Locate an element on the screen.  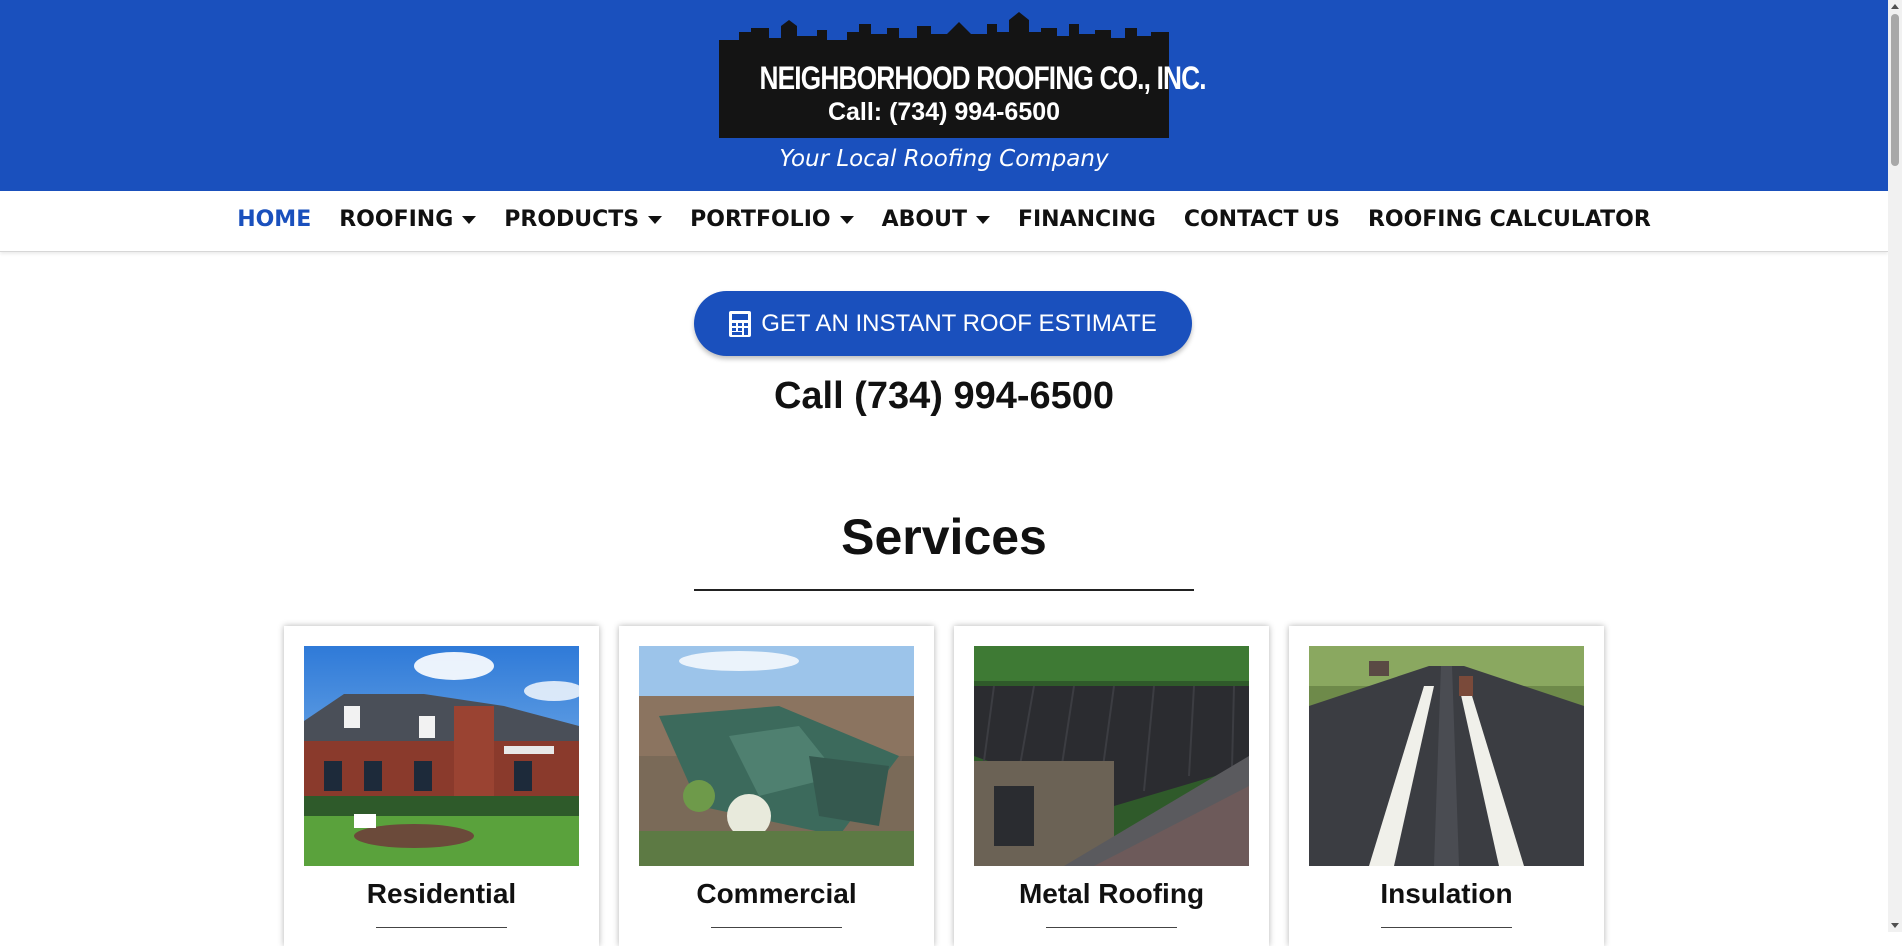
instant-estimate-button: GET AN INSTANT ROOF ESTIMATE is located at coordinates (943, 323).